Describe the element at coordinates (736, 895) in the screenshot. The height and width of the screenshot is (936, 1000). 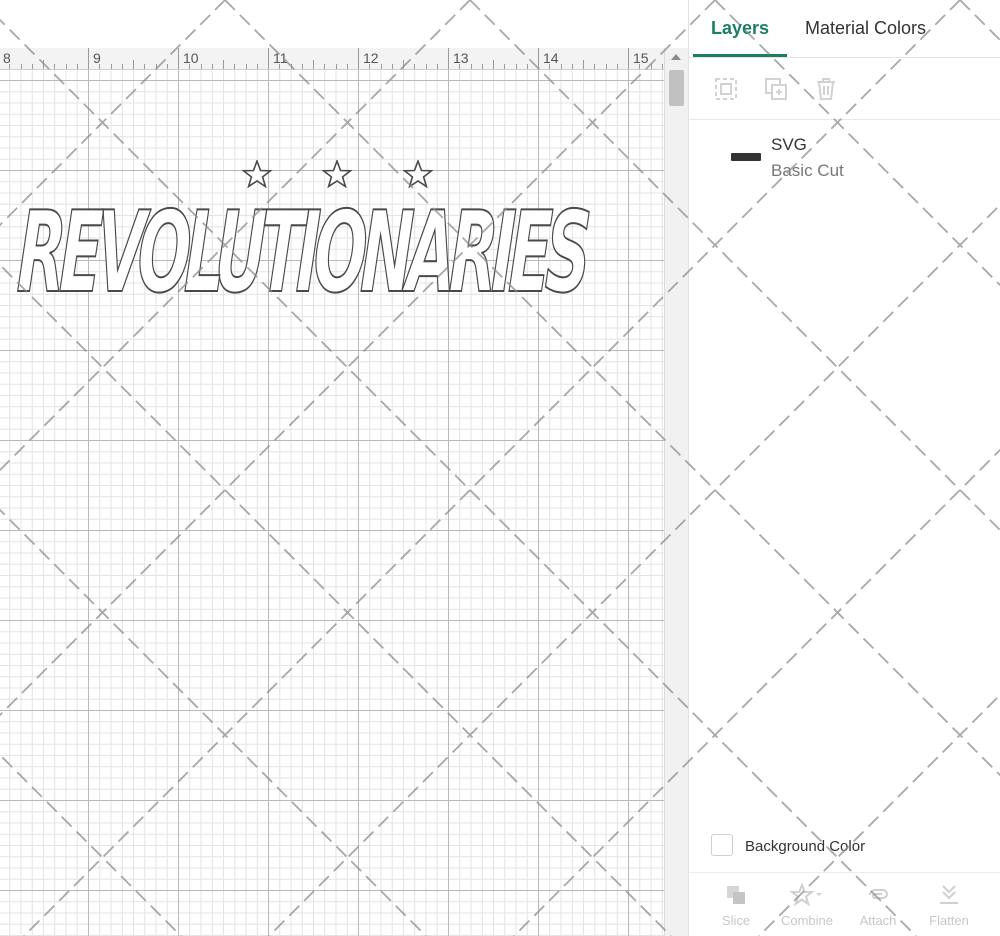
I see `slice-icon` at that location.